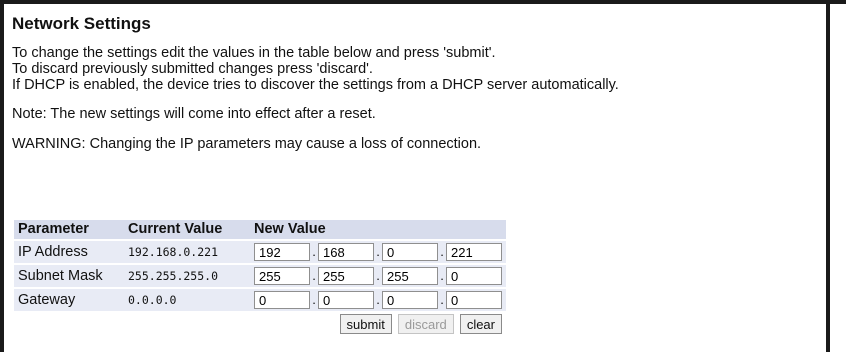  I want to click on submit-button: submit, so click(365, 324).